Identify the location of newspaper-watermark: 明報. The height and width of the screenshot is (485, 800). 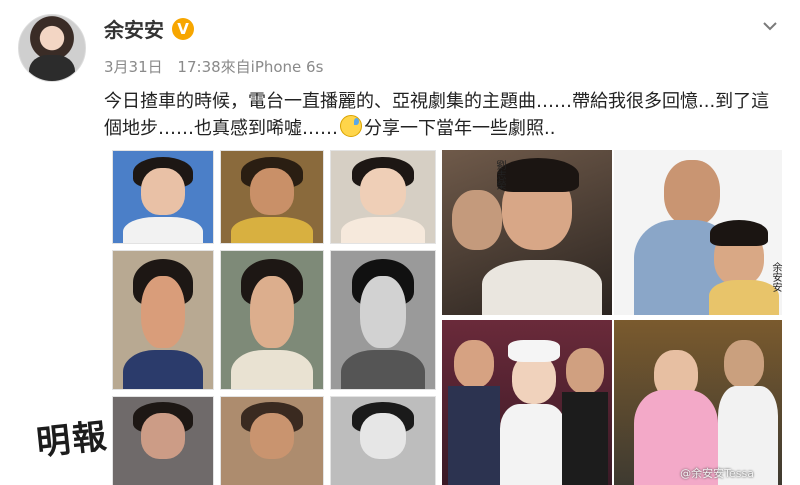
(72, 440).